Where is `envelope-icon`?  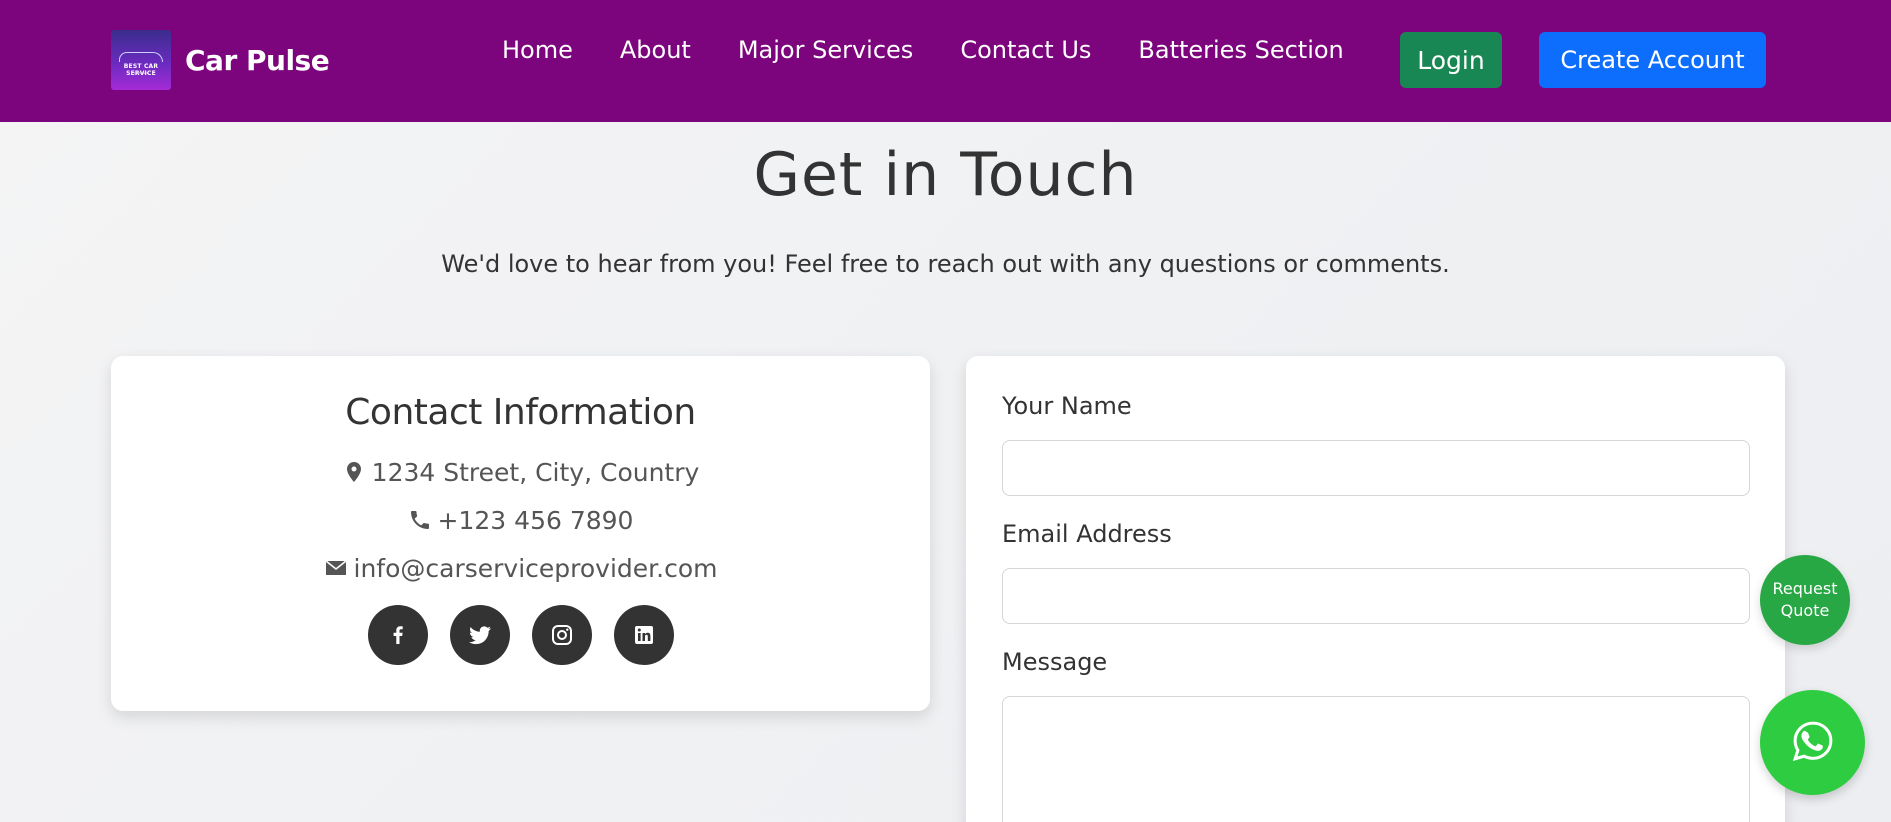 envelope-icon is located at coordinates (336, 568).